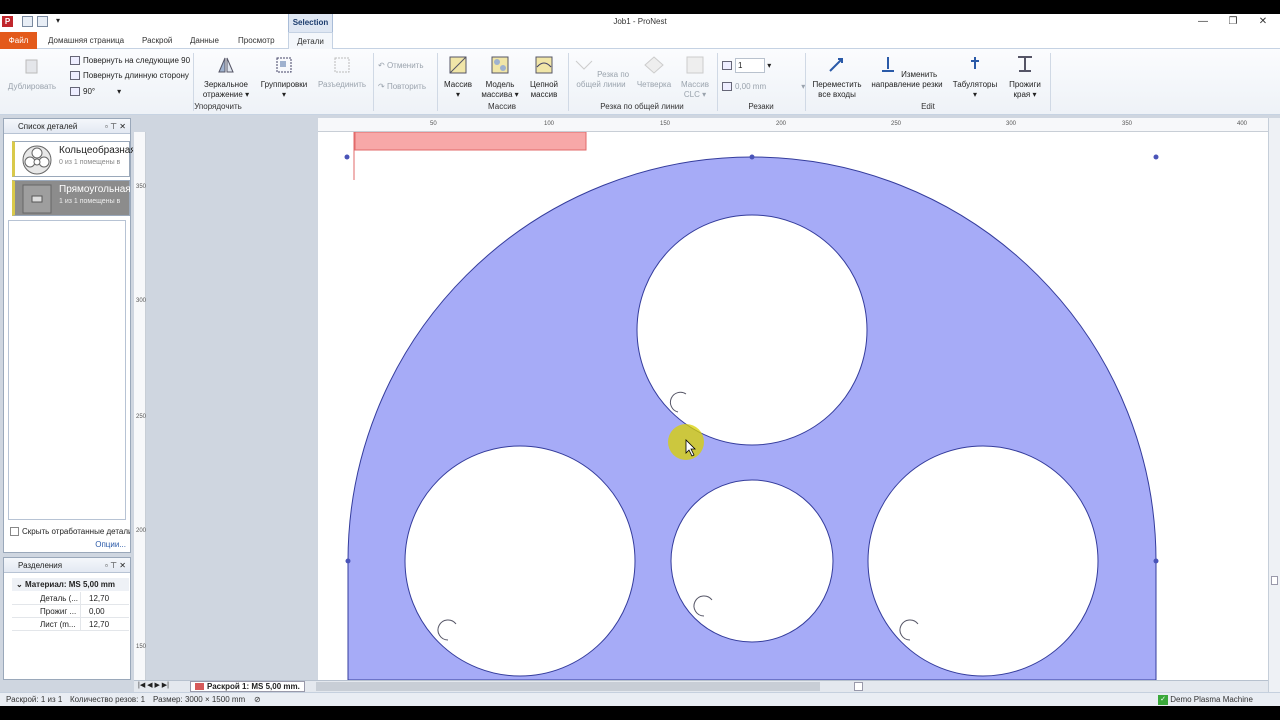 This screenshot has height=720, width=1280. Describe the element at coordinates (500, 77) in the screenshot. I see `array-model-button: Модель массива ▾` at that location.